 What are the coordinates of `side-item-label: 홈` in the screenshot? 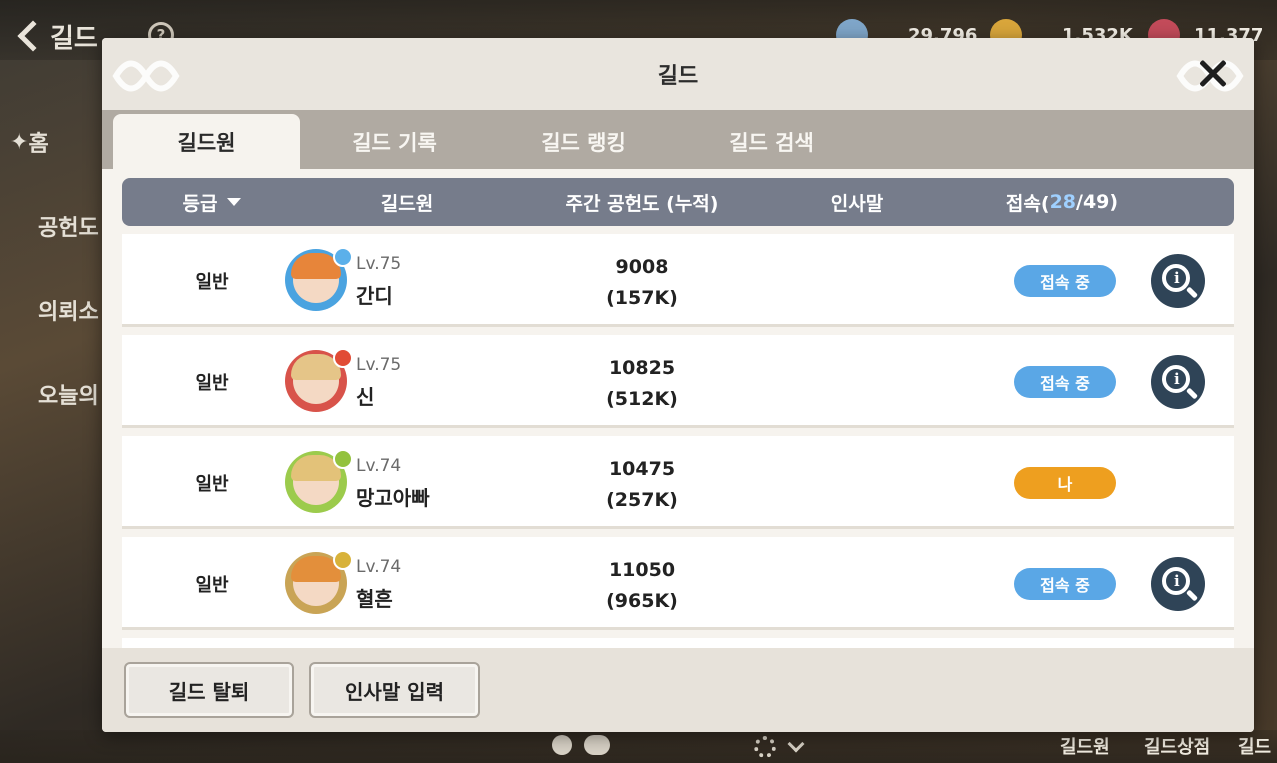 It's located at (38, 144).